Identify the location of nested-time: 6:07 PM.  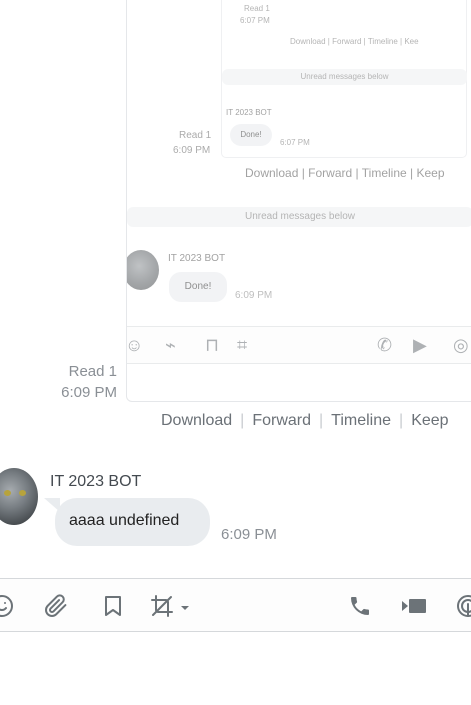
(255, 20).